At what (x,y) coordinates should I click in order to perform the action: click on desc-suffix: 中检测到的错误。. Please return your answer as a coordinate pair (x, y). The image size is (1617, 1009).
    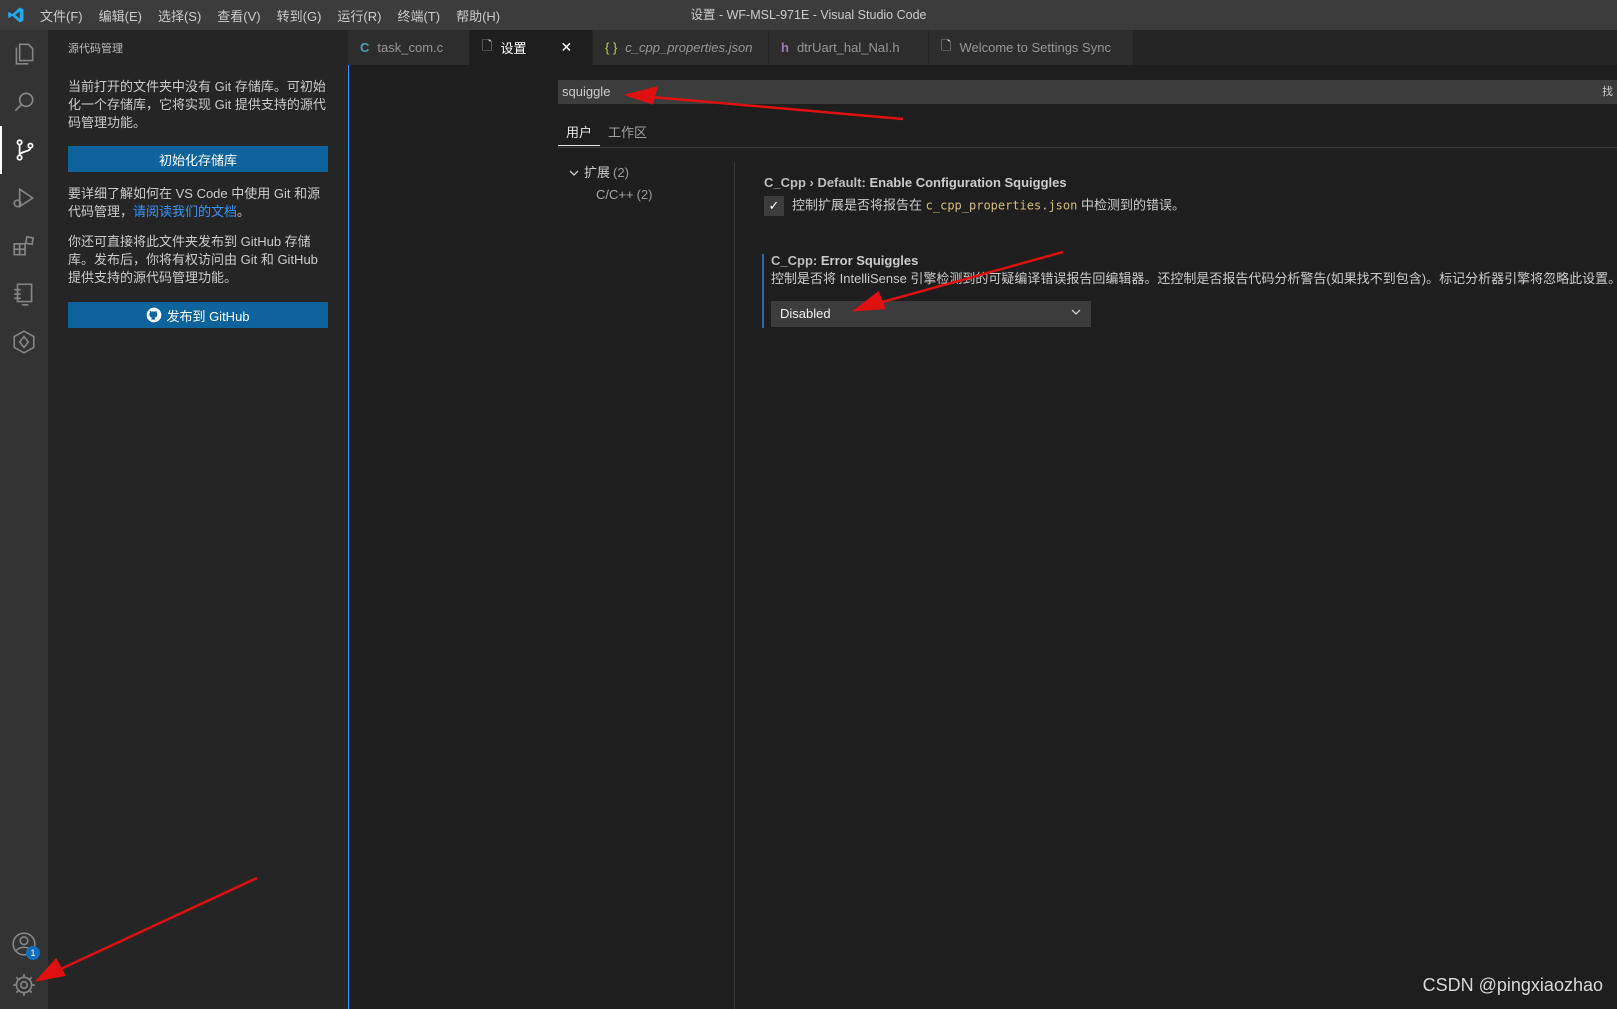
    Looking at the image, I should click on (1132, 205).